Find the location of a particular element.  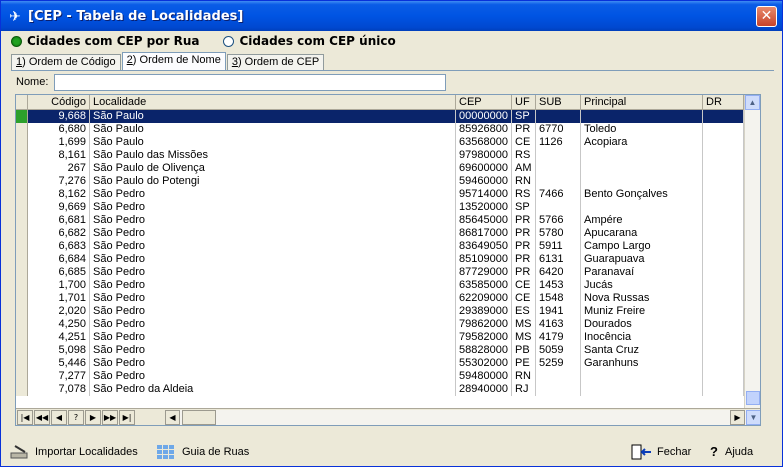

table-row: 4,251 São Pedro 79582000 MS 4179 Inocência is located at coordinates (380, 337).